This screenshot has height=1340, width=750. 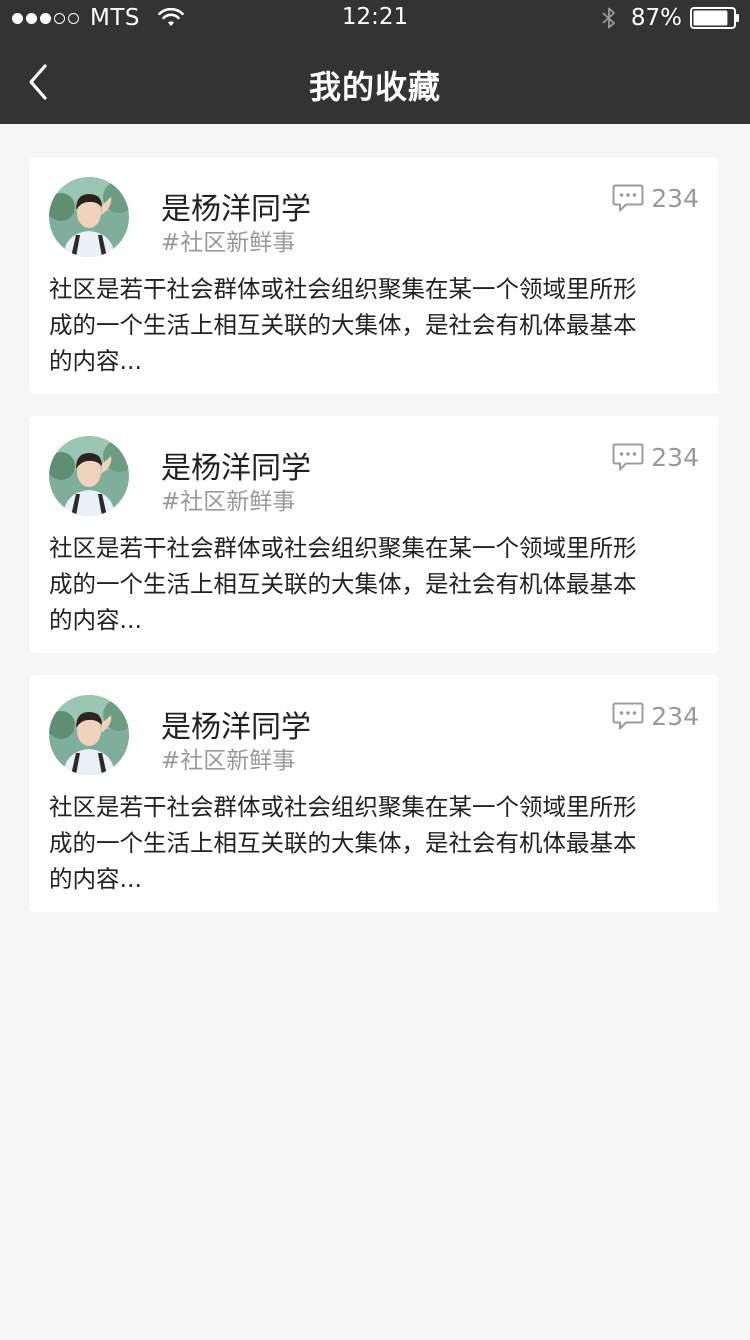 I want to click on page-title: 我的收藏, so click(x=374, y=87).